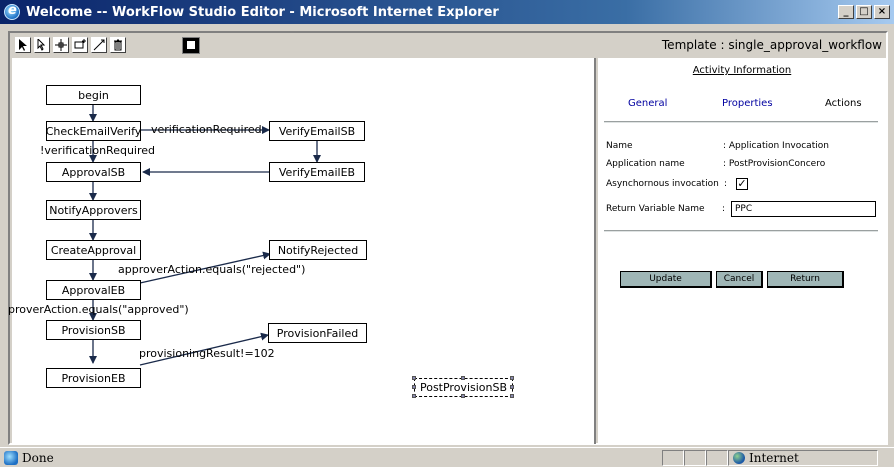 Image resolution: width=894 pixels, height=467 pixels. What do you see at coordinates (191, 45) in the screenshot?
I see `save-disk-icon` at bounding box center [191, 45].